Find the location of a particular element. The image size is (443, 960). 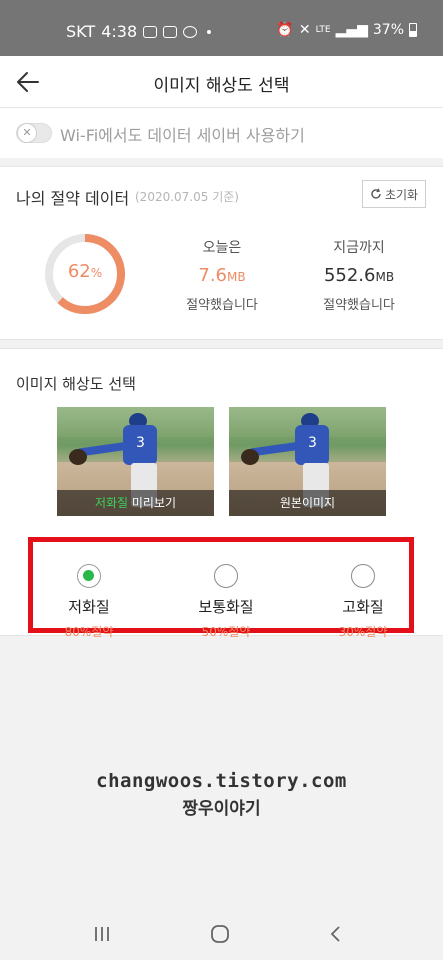

recent-apps-icon is located at coordinates (102, 934).